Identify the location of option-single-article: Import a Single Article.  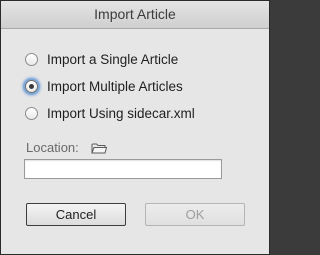
(101, 59).